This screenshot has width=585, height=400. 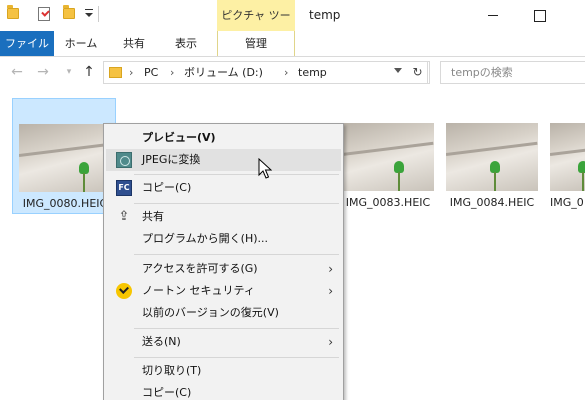 What do you see at coordinates (265, 168) in the screenshot?
I see `mouse-pointer-icon` at bounding box center [265, 168].